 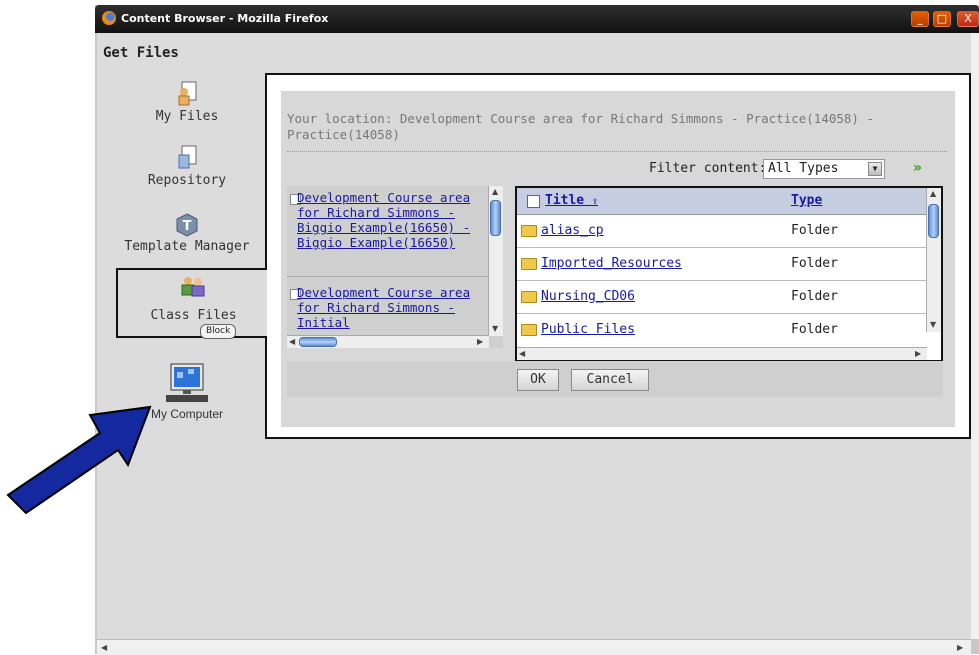 What do you see at coordinates (722, 264) in the screenshot?
I see `table-row: Imported_Resources Folder` at bounding box center [722, 264].